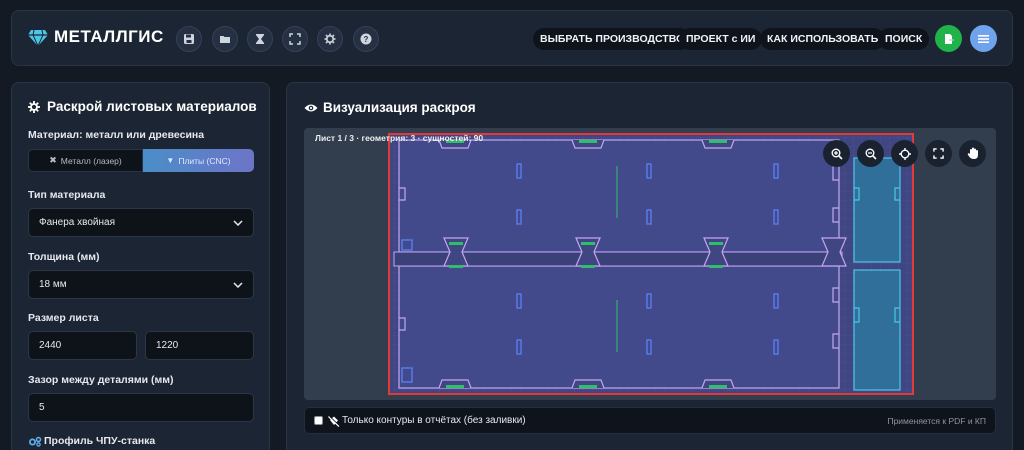 The height and width of the screenshot is (450, 1024). Describe the element at coordinates (152, 106) in the screenshot. I see `panel-title: Раскрой листовых материалов` at that location.